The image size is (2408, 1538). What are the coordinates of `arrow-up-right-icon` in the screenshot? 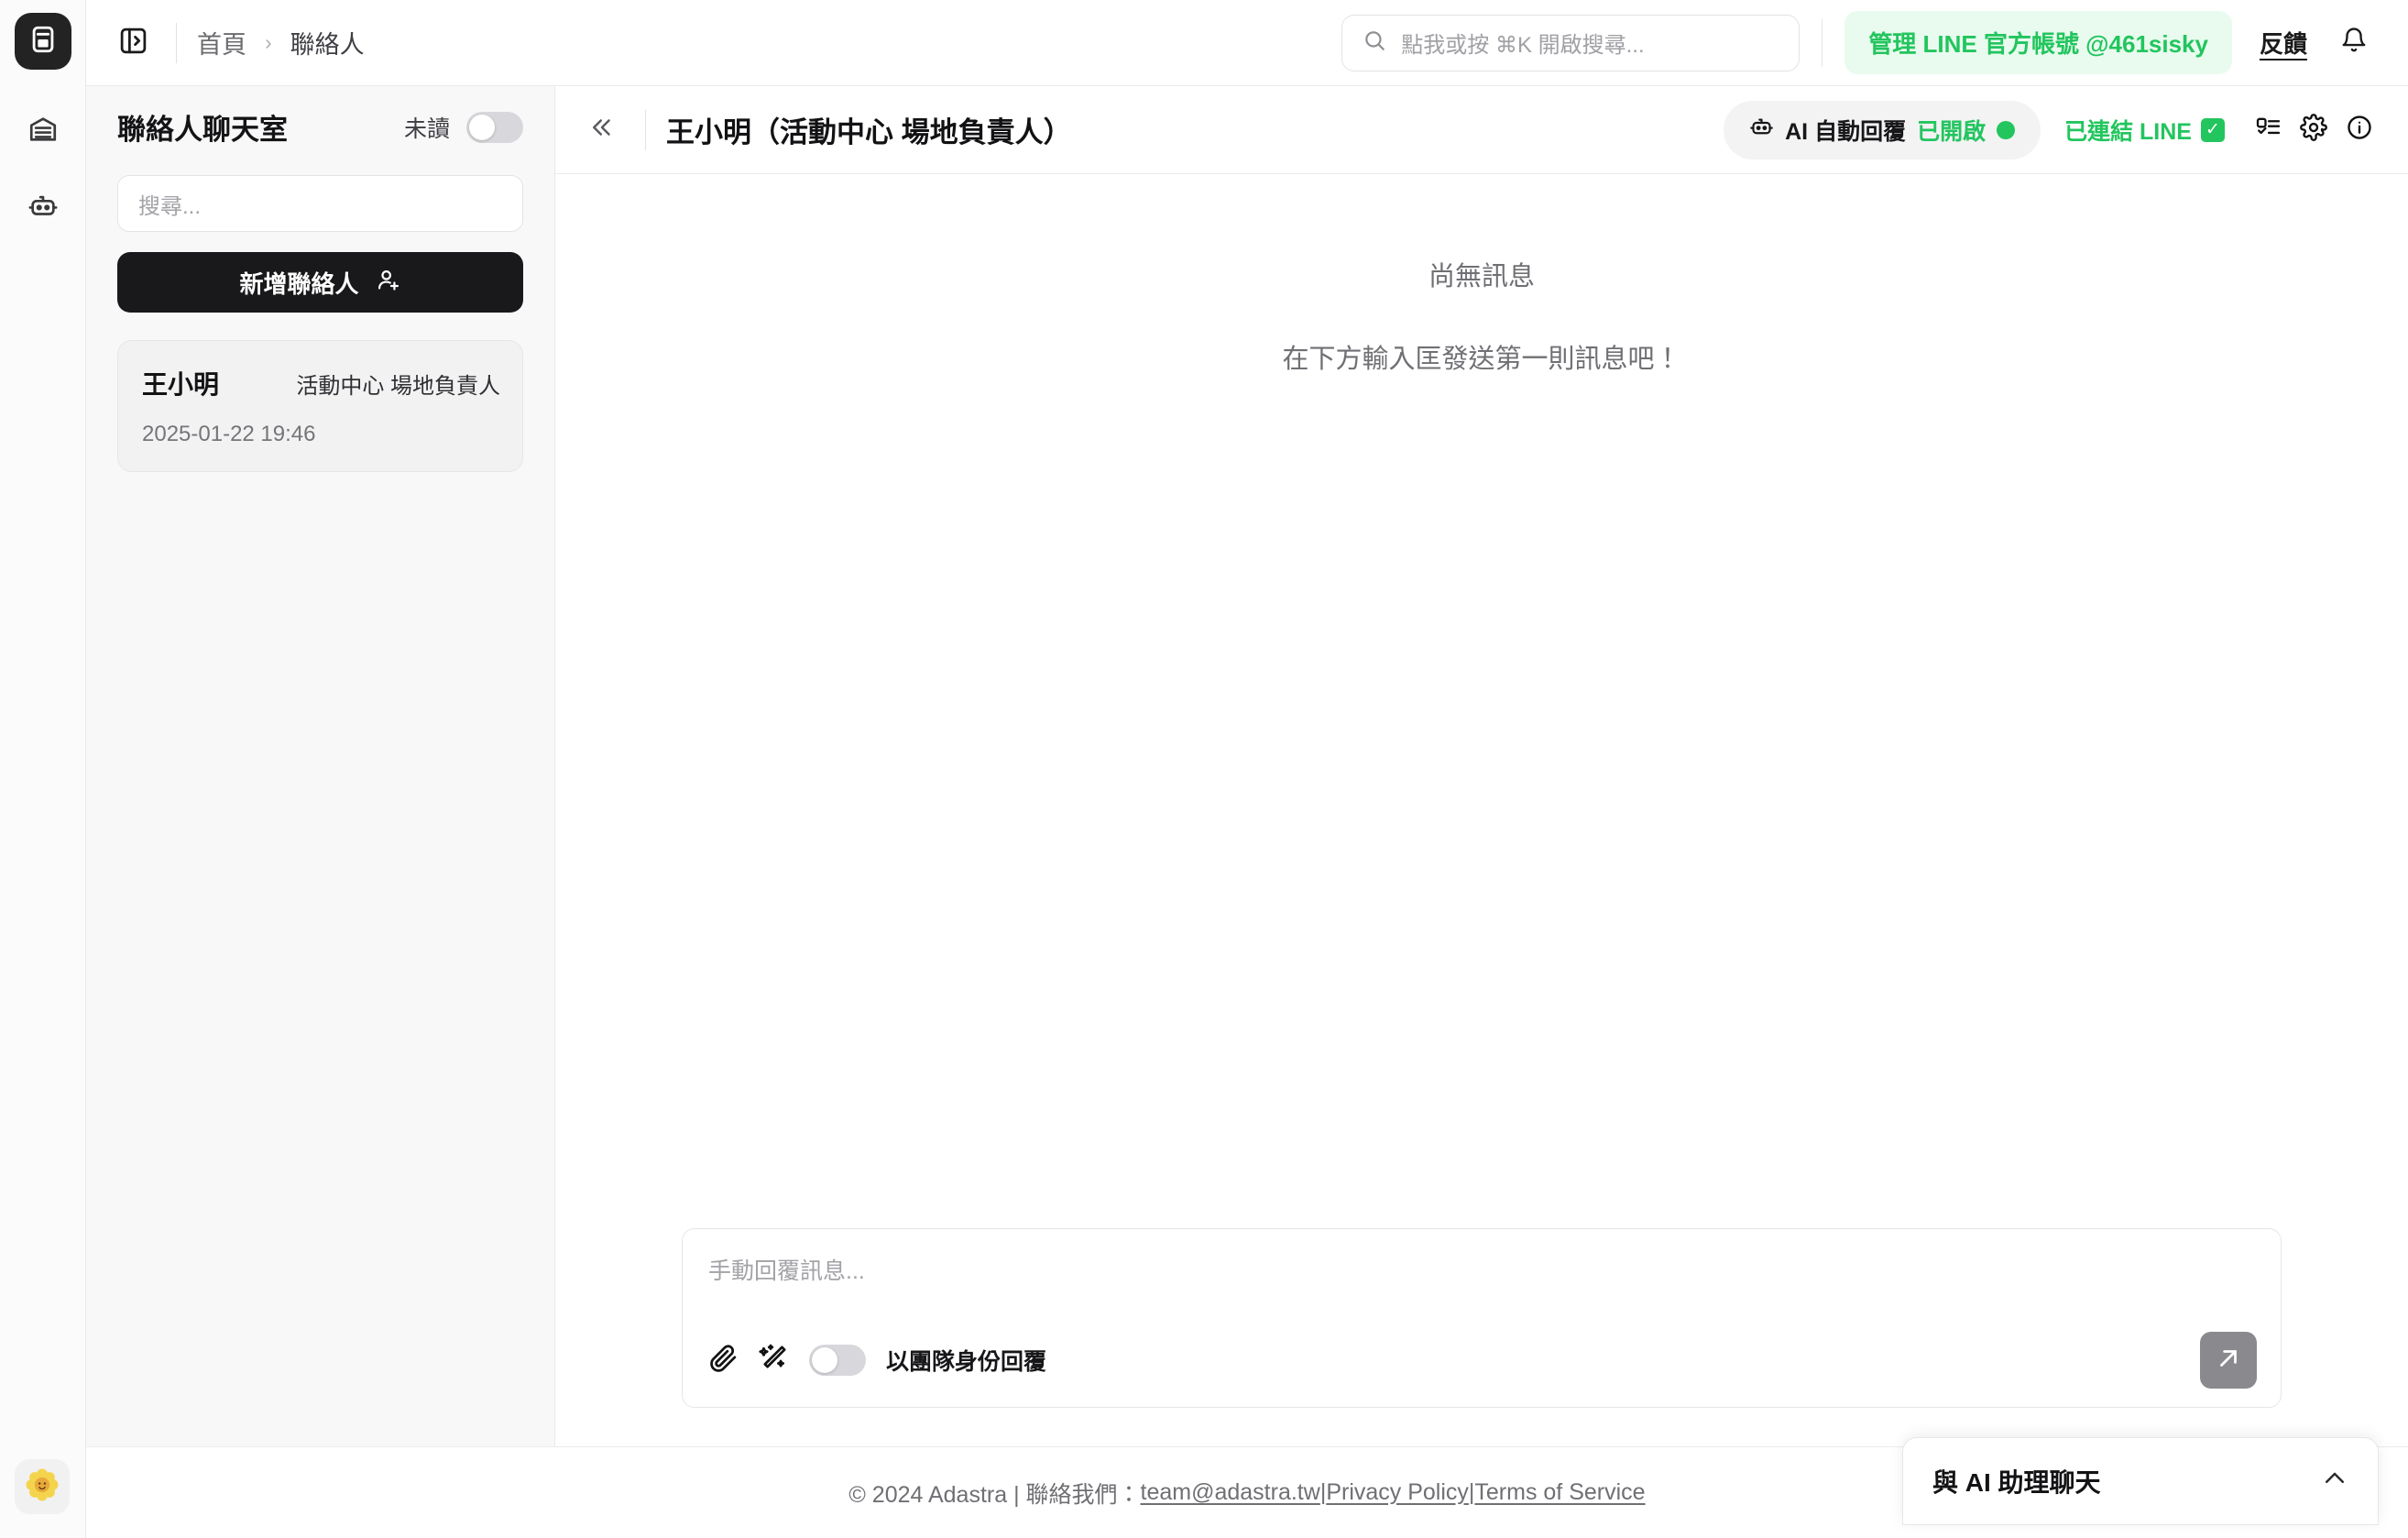 It's located at (2228, 1361).